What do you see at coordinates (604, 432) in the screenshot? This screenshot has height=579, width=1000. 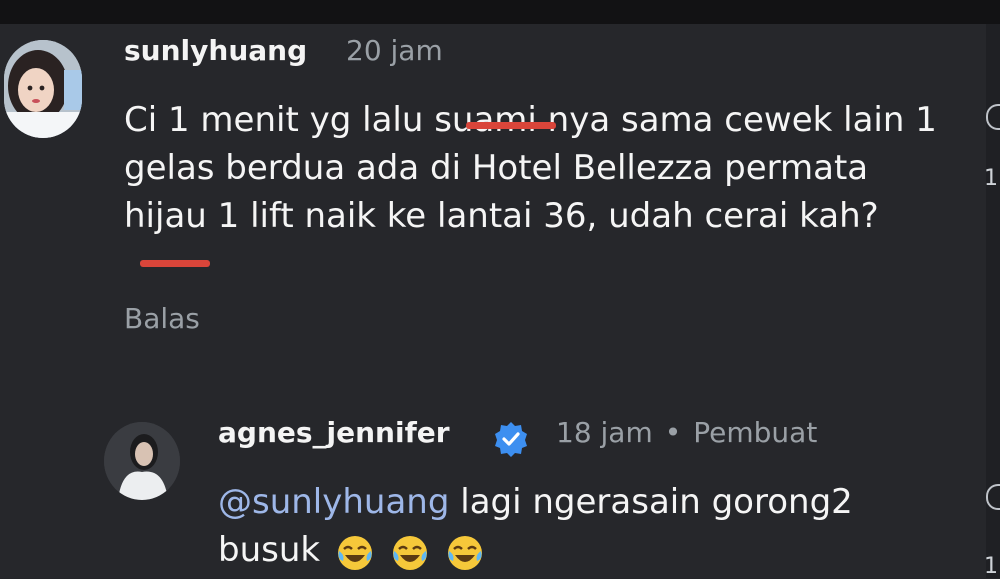 I see `comment-timestamp: 18 jam` at bounding box center [604, 432].